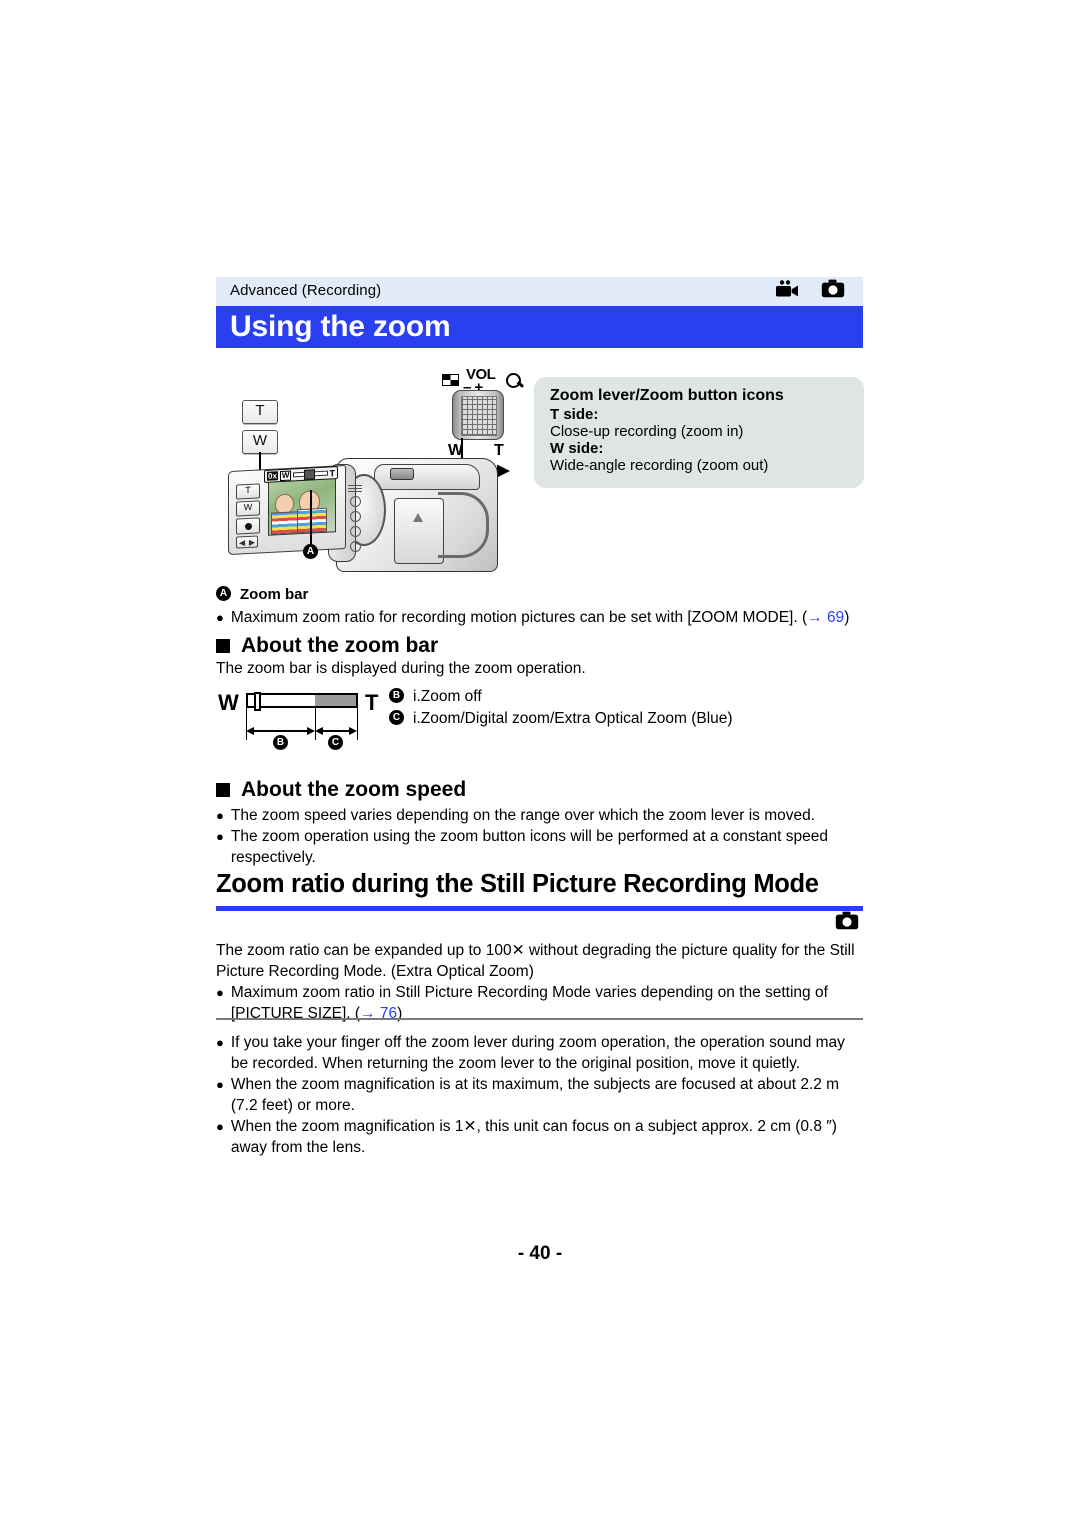  What do you see at coordinates (302, 506) in the screenshot?
I see `camcorder-lcd-screen` at bounding box center [302, 506].